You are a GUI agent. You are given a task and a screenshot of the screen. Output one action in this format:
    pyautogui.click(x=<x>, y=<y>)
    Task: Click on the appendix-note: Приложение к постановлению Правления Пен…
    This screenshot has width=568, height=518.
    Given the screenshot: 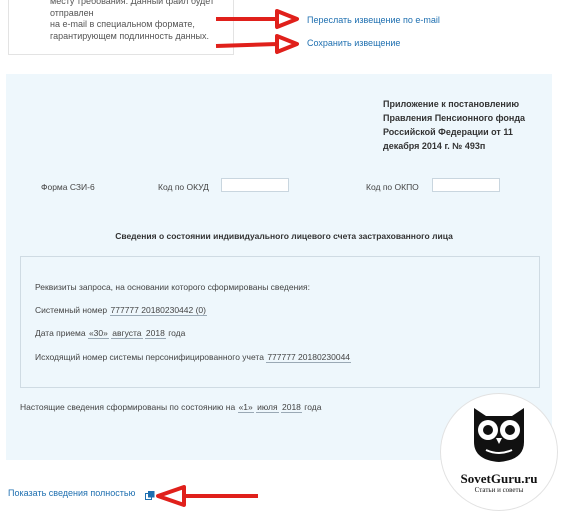 What is the action you would take?
    pyautogui.click(x=463, y=125)
    